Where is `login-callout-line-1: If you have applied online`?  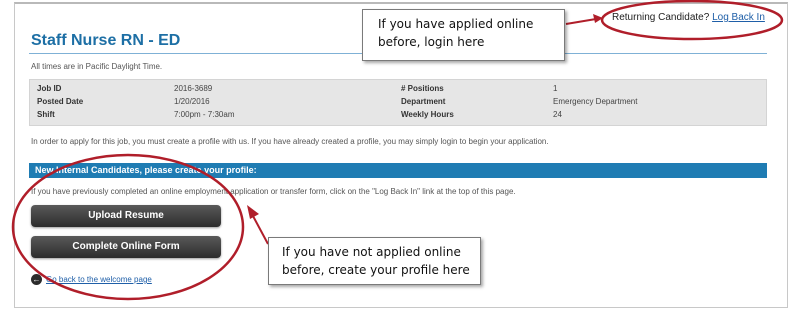 login-callout-line-1: If you have applied online is located at coordinates (456, 24).